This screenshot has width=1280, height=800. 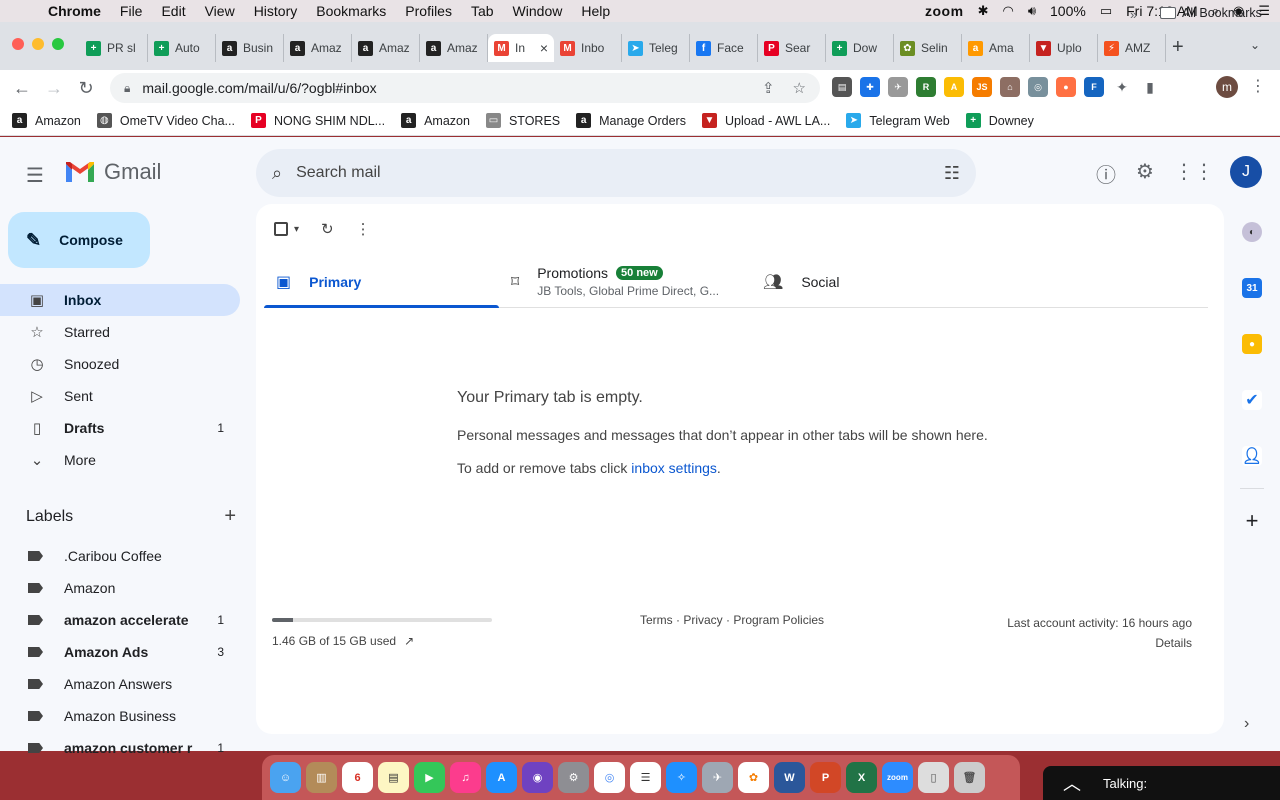 What do you see at coordinates (220, 11) in the screenshot?
I see `menu-view: View` at bounding box center [220, 11].